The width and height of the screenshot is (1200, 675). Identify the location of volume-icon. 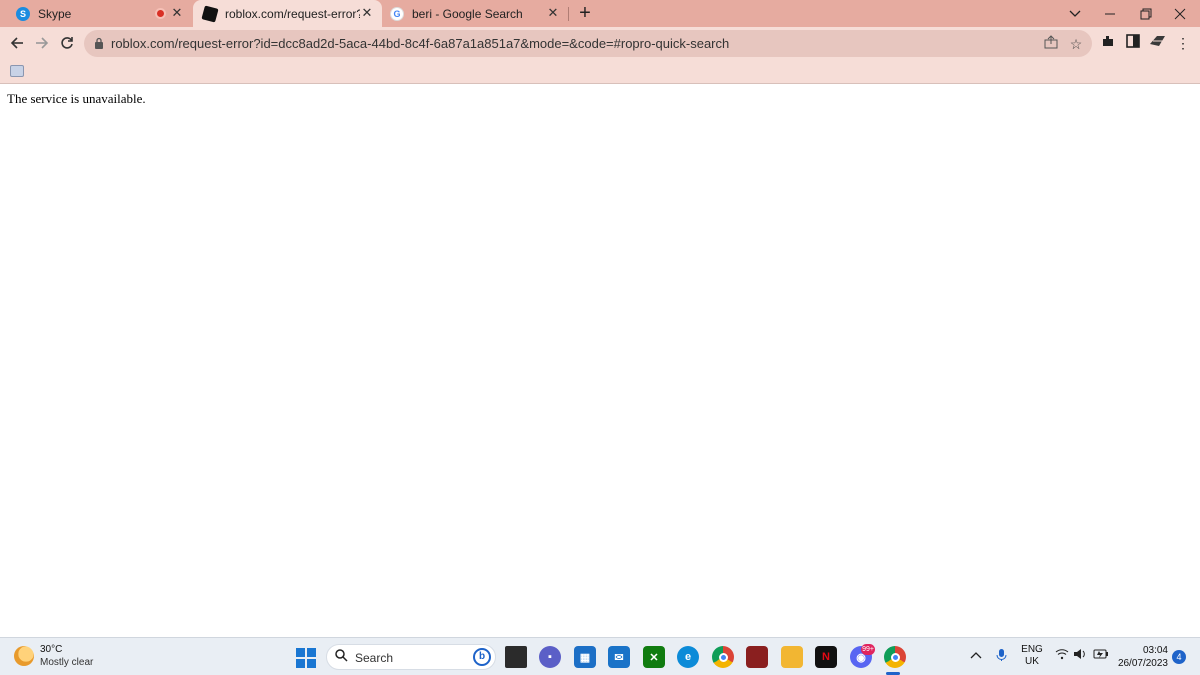
(1080, 655).